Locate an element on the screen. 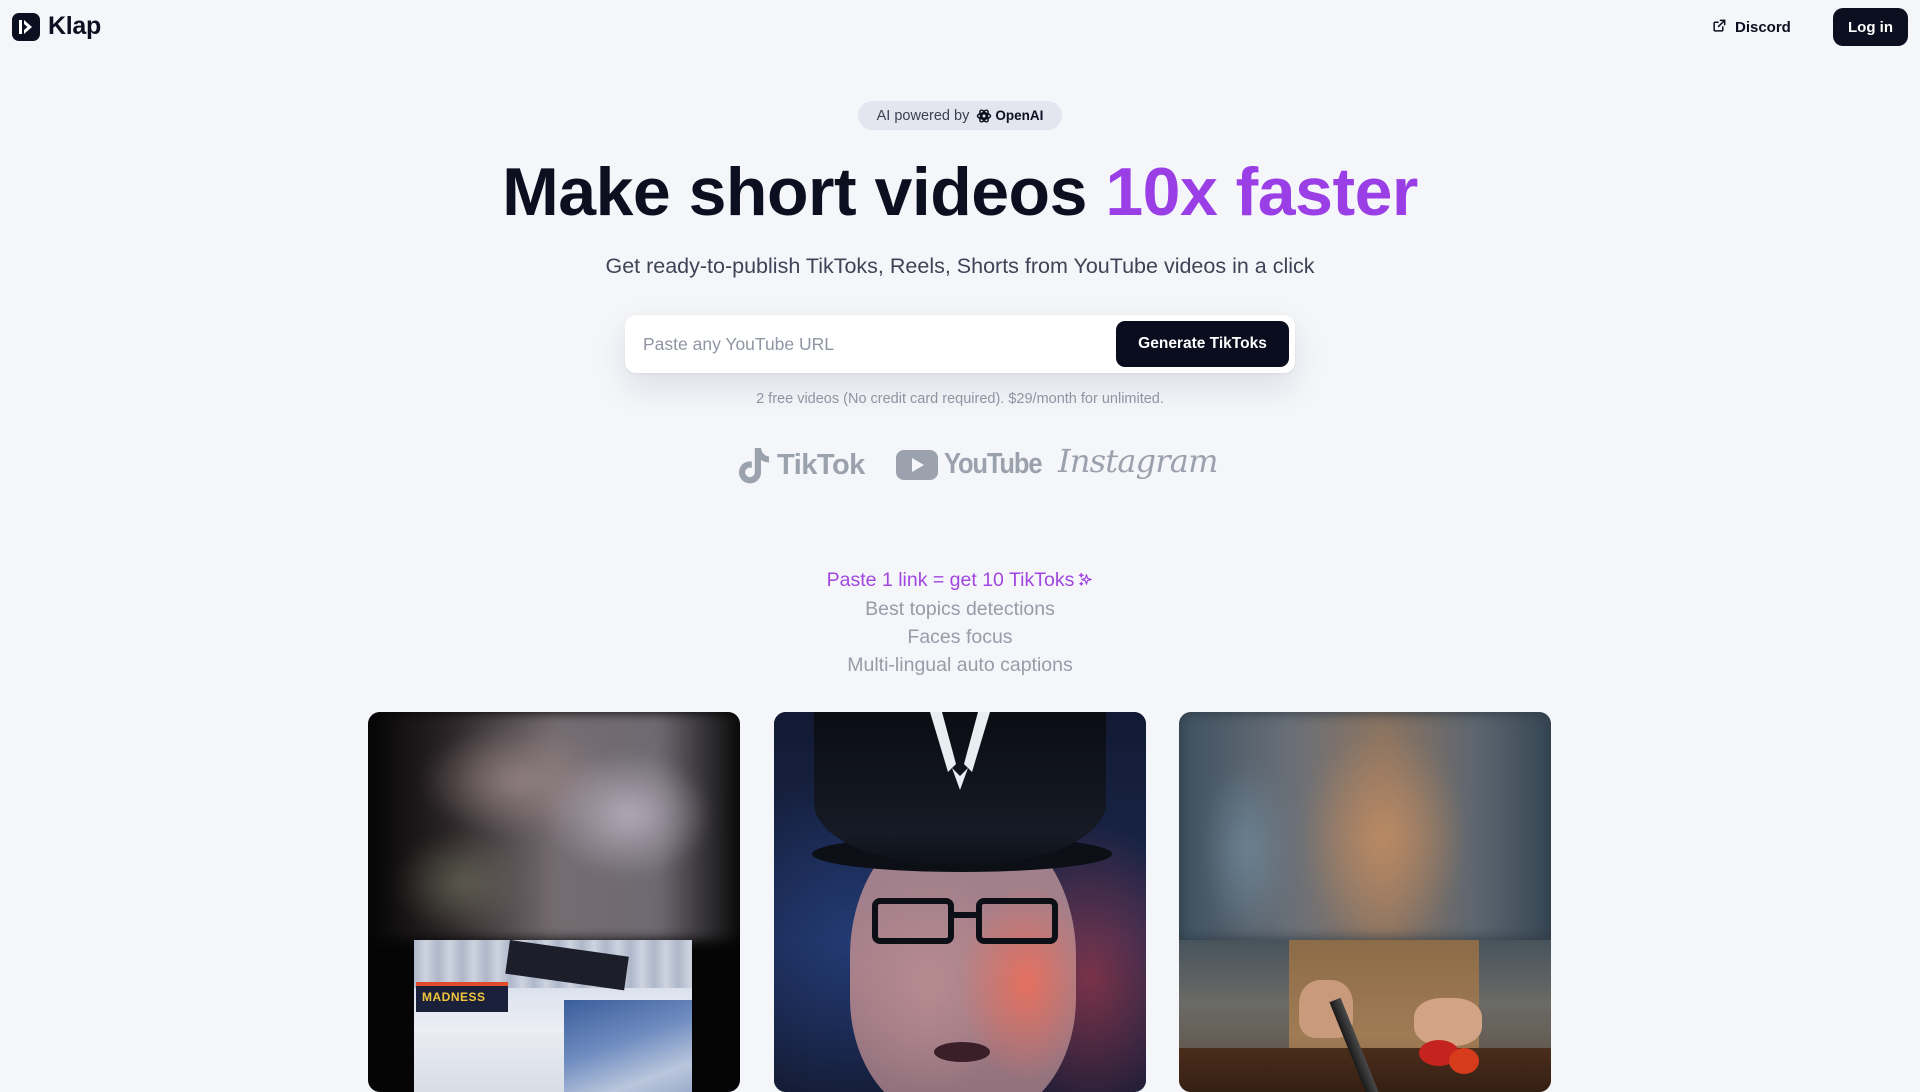  cap-logo-icon is located at coordinates (960, 751).